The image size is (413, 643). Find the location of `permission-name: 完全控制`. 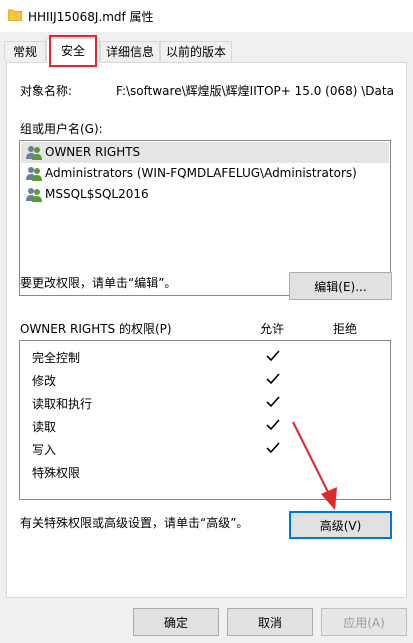

permission-name: 完全控制 is located at coordinates (56, 358).